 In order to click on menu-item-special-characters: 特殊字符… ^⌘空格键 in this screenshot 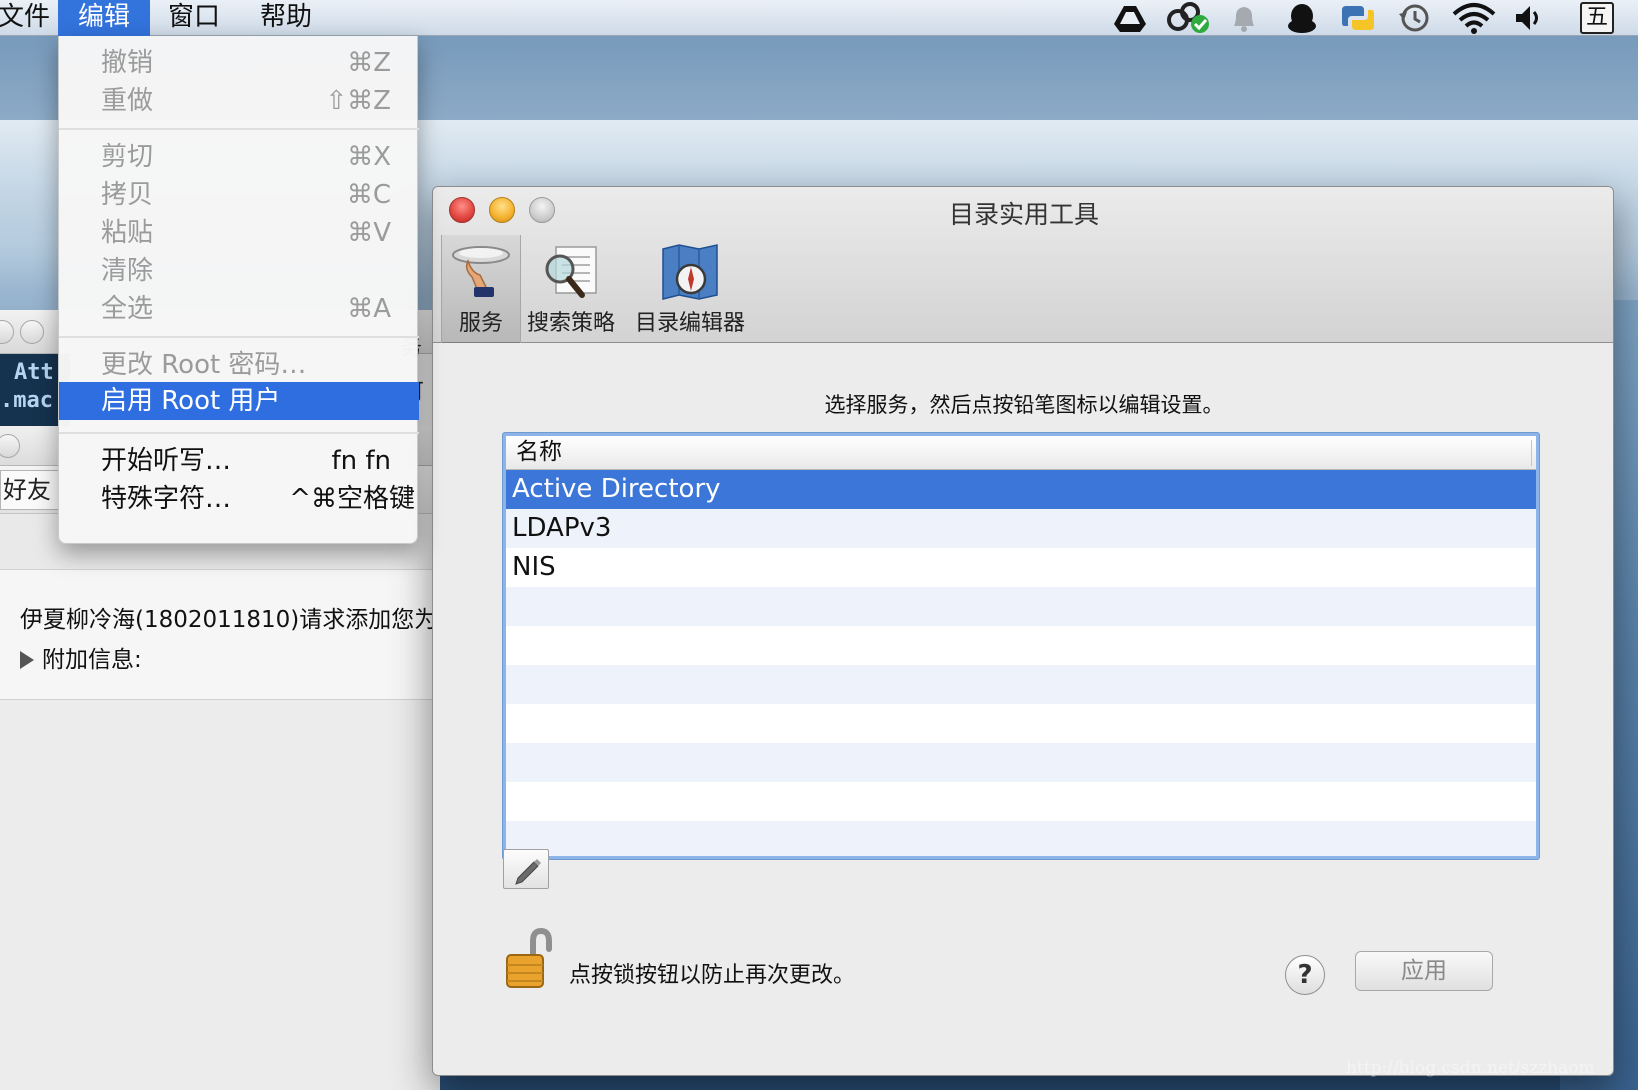, I will do `click(239, 499)`.